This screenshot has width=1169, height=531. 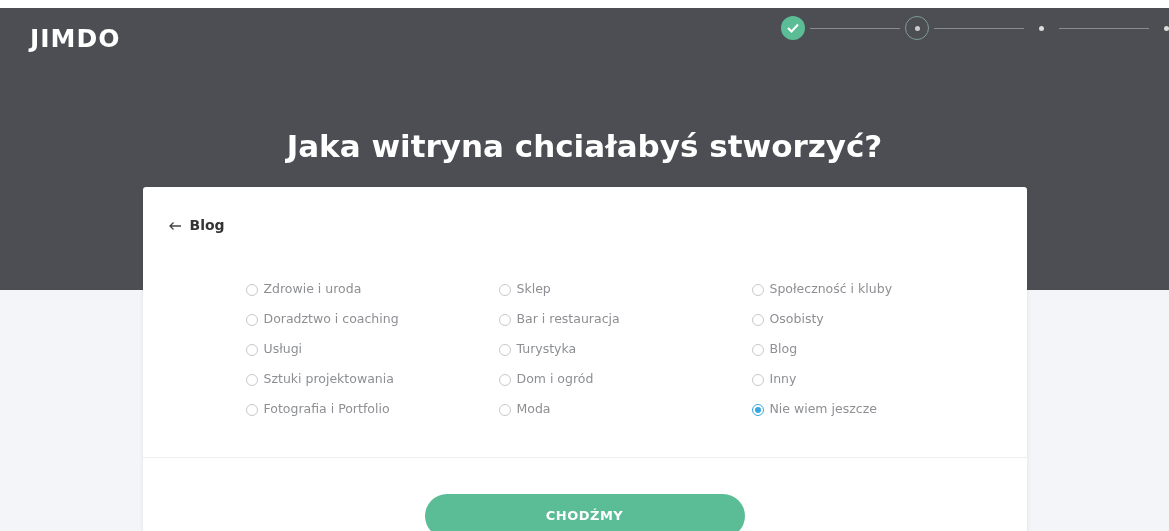 I want to click on radio-option: Nie wiem jeszcze, so click(x=878, y=409).